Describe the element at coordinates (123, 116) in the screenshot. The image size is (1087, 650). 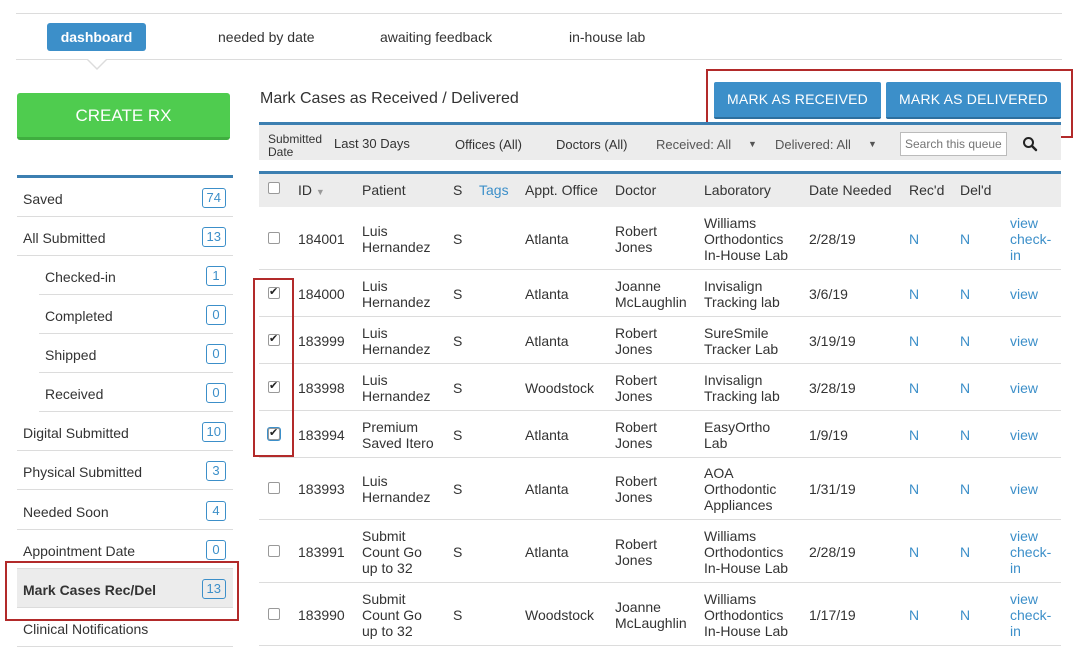
I see `create-rx-button: CREATE RX` at that location.